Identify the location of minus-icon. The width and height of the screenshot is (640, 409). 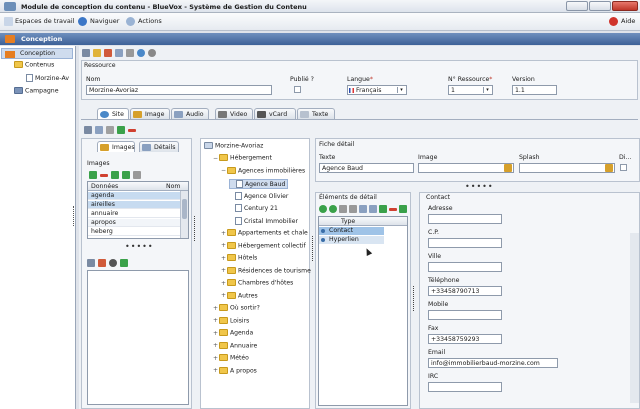
(393, 209).